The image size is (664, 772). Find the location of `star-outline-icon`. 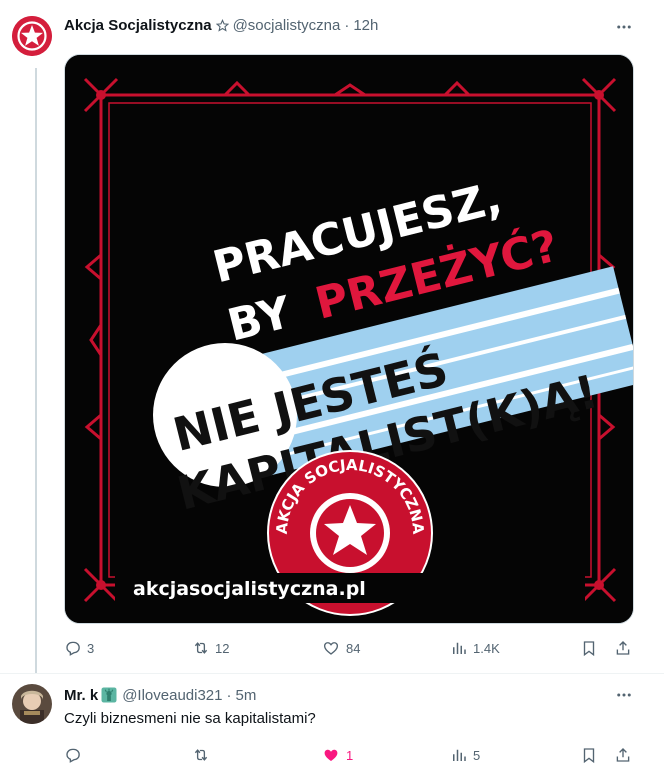

star-outline-icon is located at coordinates (222, 25).